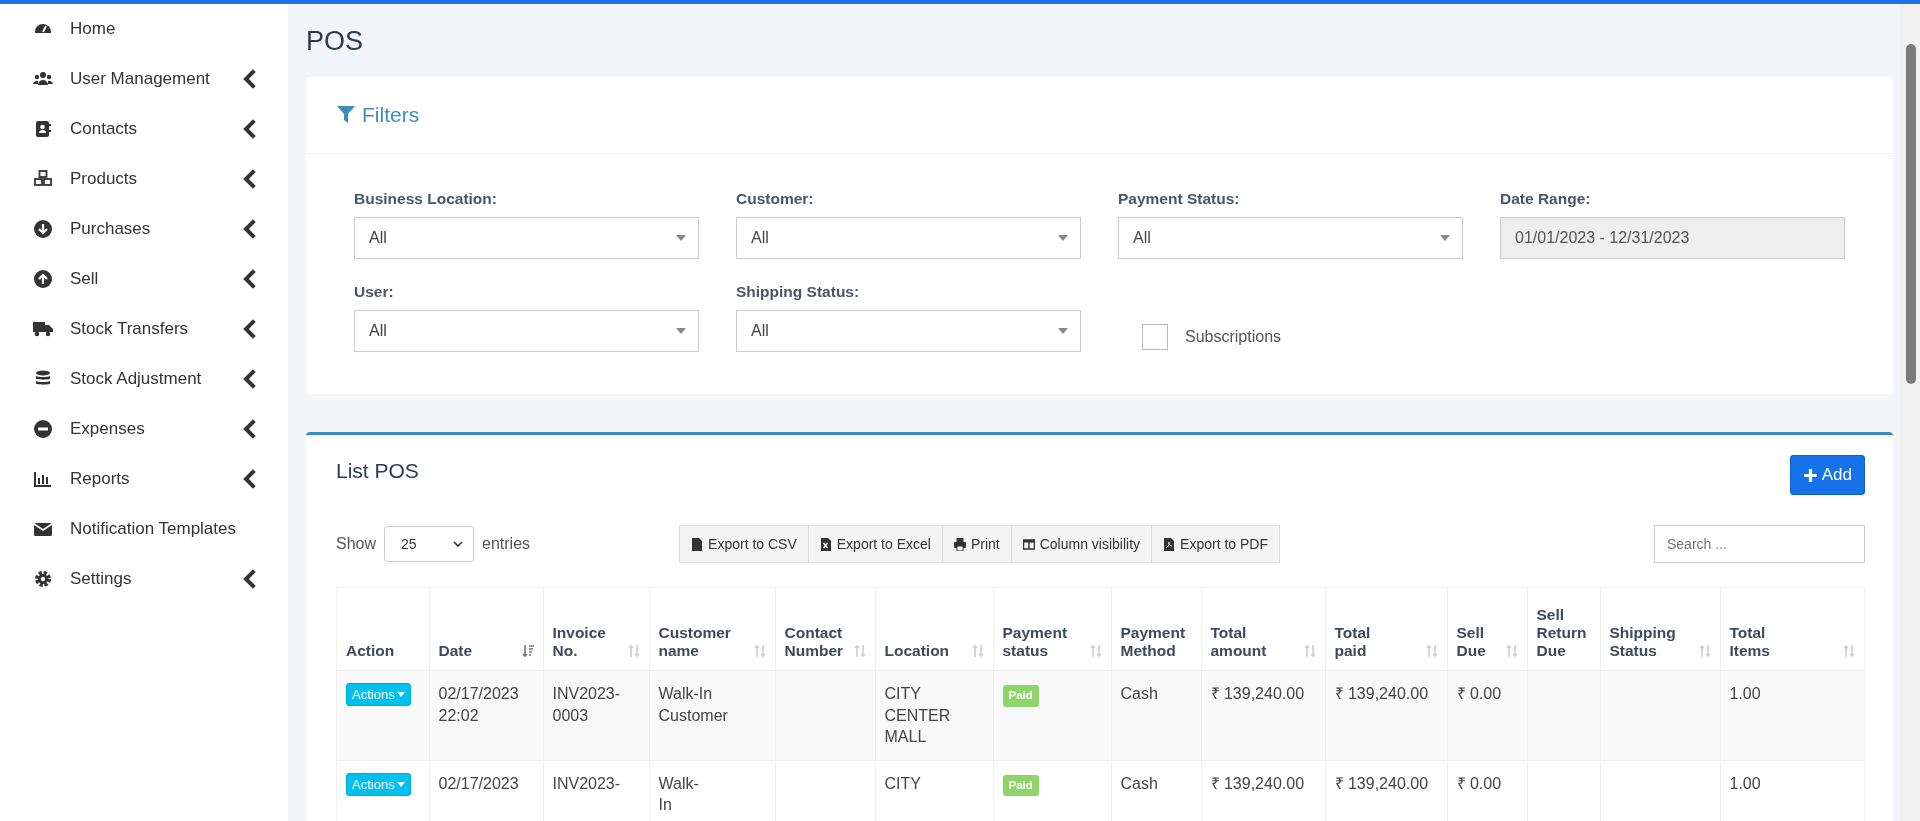 The height and width of the screenshot is (821, 1920). What do you see at coordinates (478, 705) in the screenshot?
I see `table-cell-text: 02/17/2023 22:02` at bounding box center [478, 705].